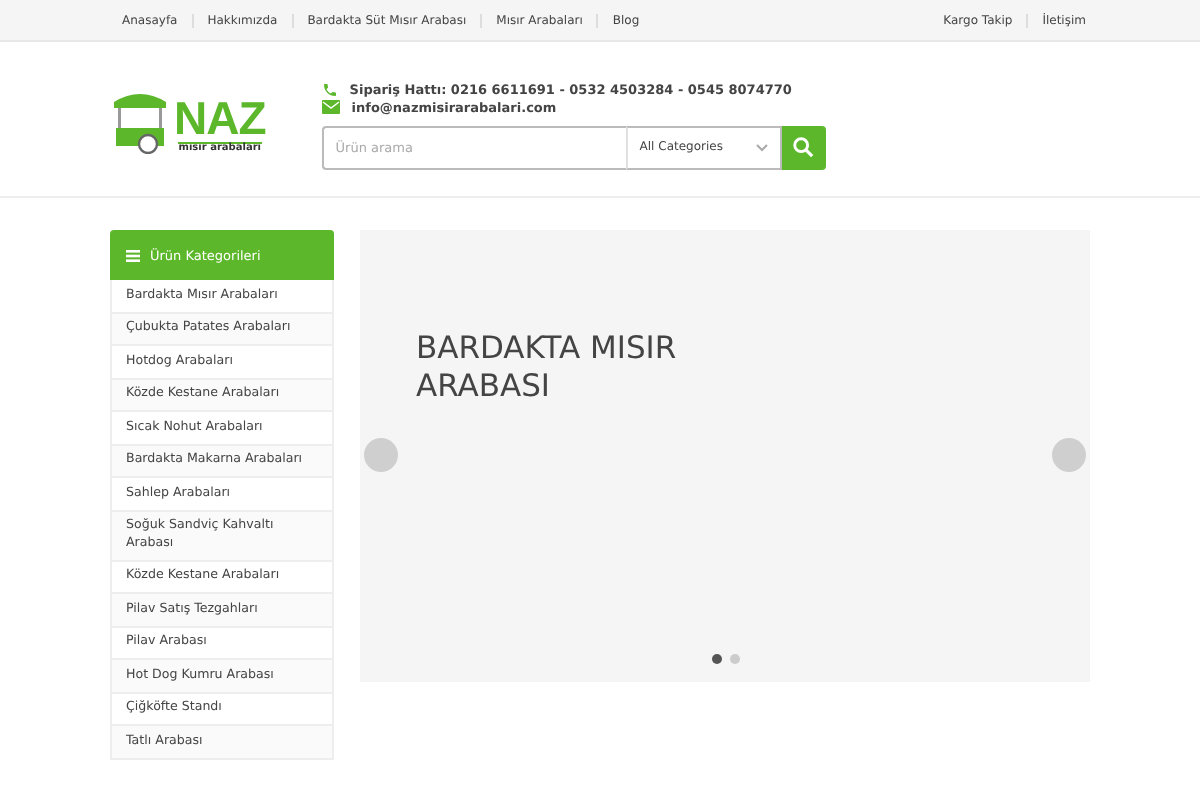 This screenshot has height=800, width=1200. I want to click on search-icon, so click(803, 147).